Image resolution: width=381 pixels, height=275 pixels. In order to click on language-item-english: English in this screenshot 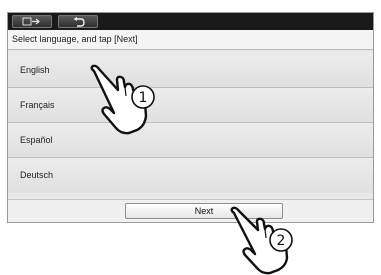, I will do `click(190, 70)`.